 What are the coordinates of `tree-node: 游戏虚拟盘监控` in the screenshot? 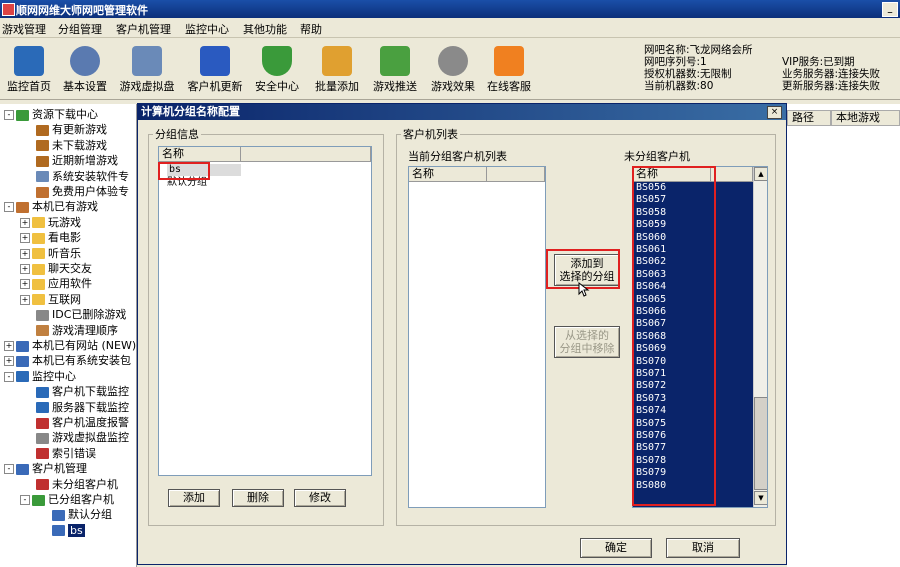 It's located at (82, 437).